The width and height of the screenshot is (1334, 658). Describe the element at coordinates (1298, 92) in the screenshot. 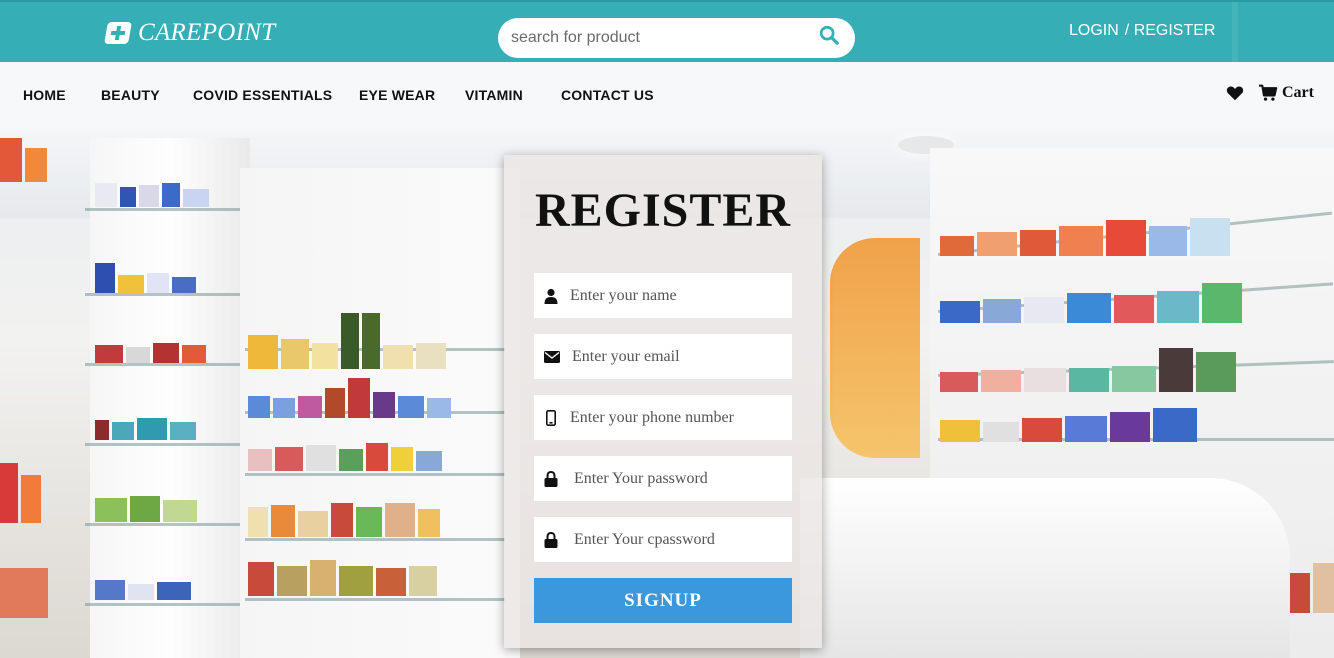

I see `cart-label: Cart` at that location.